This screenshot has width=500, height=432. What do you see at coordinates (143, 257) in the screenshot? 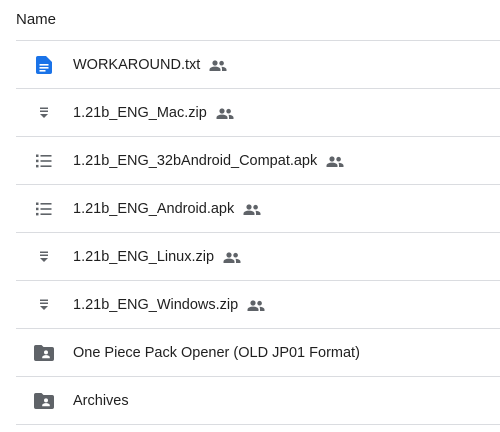
I see `file-name: 1.21b_ENG_Linux.zip` at bounding box center [143, 257].